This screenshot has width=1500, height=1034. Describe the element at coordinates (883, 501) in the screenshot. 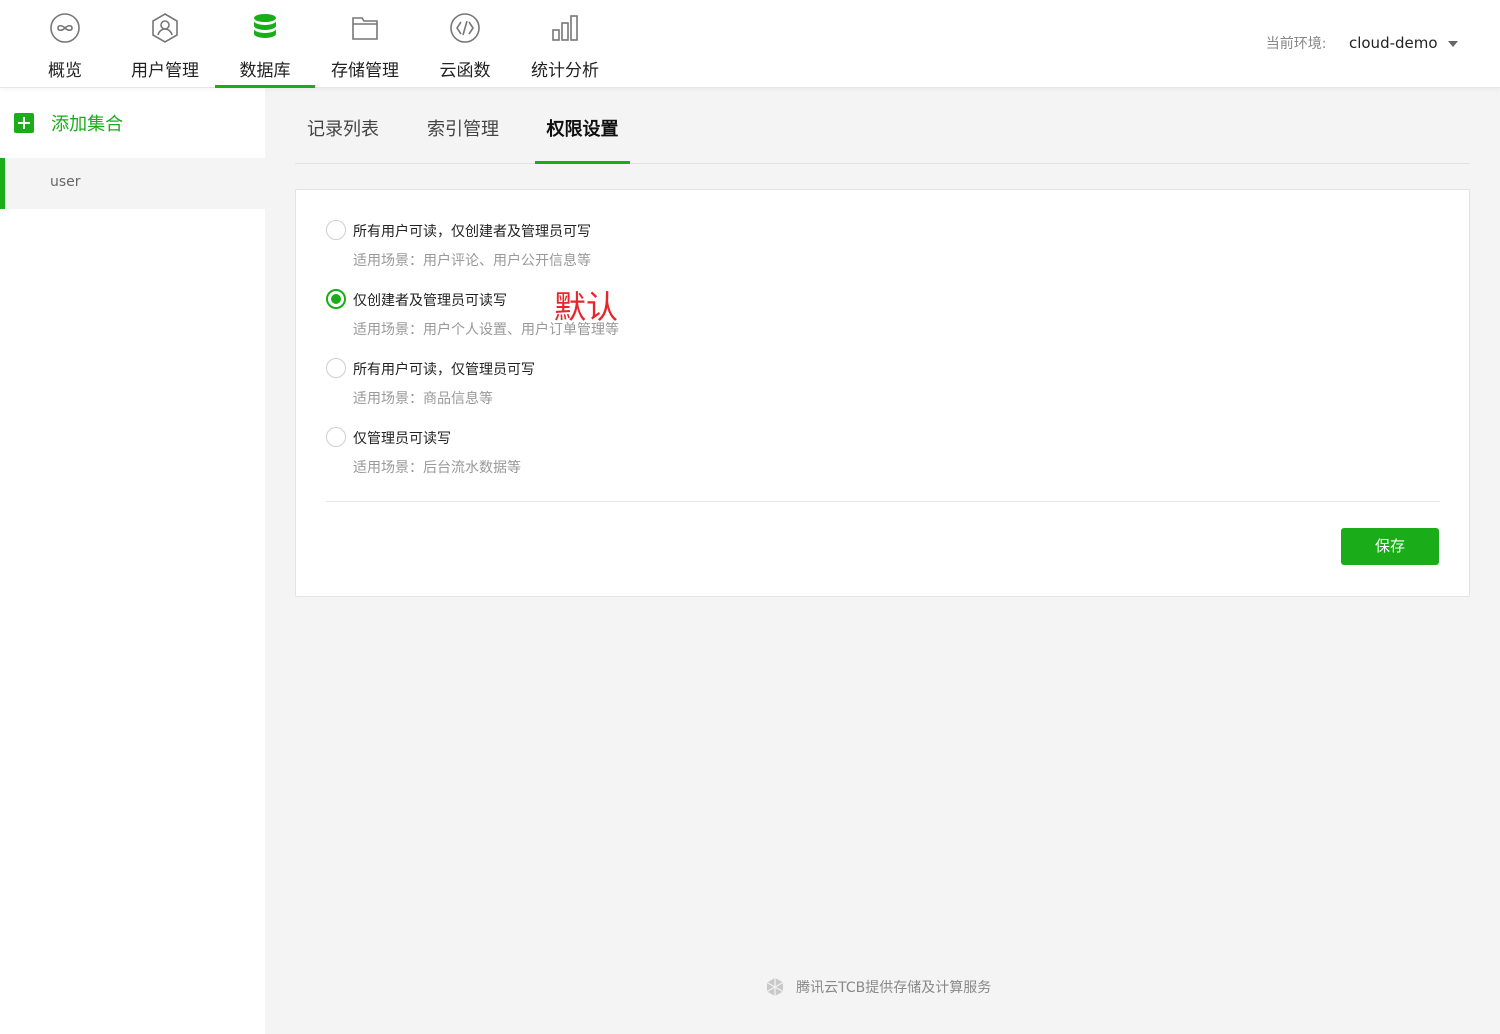

I see `divider` at that location.